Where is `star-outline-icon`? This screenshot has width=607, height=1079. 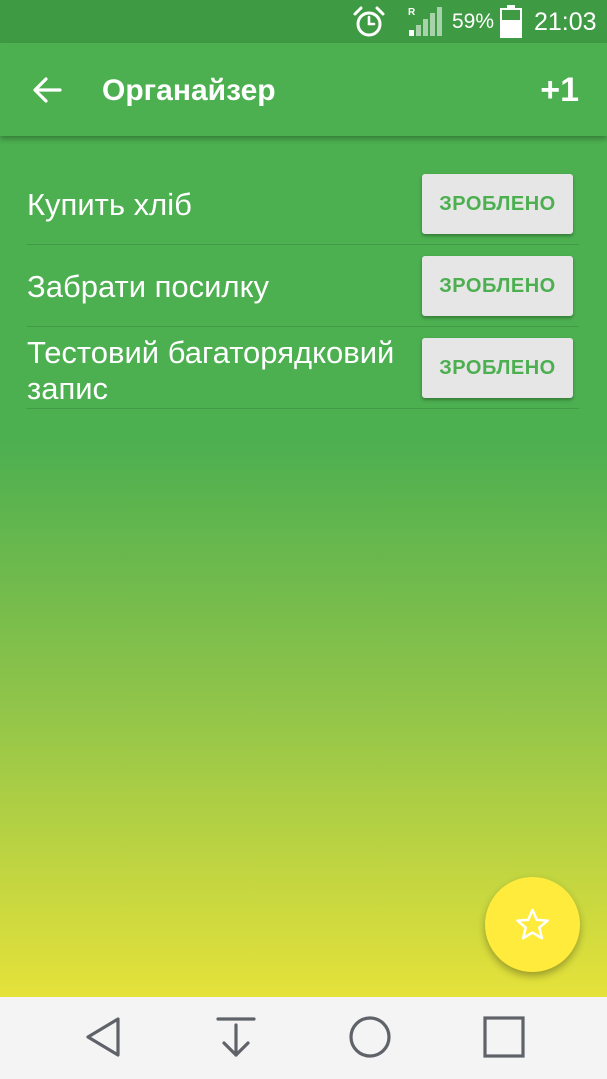 star-outline-icon is located at coordinates (532, 924).